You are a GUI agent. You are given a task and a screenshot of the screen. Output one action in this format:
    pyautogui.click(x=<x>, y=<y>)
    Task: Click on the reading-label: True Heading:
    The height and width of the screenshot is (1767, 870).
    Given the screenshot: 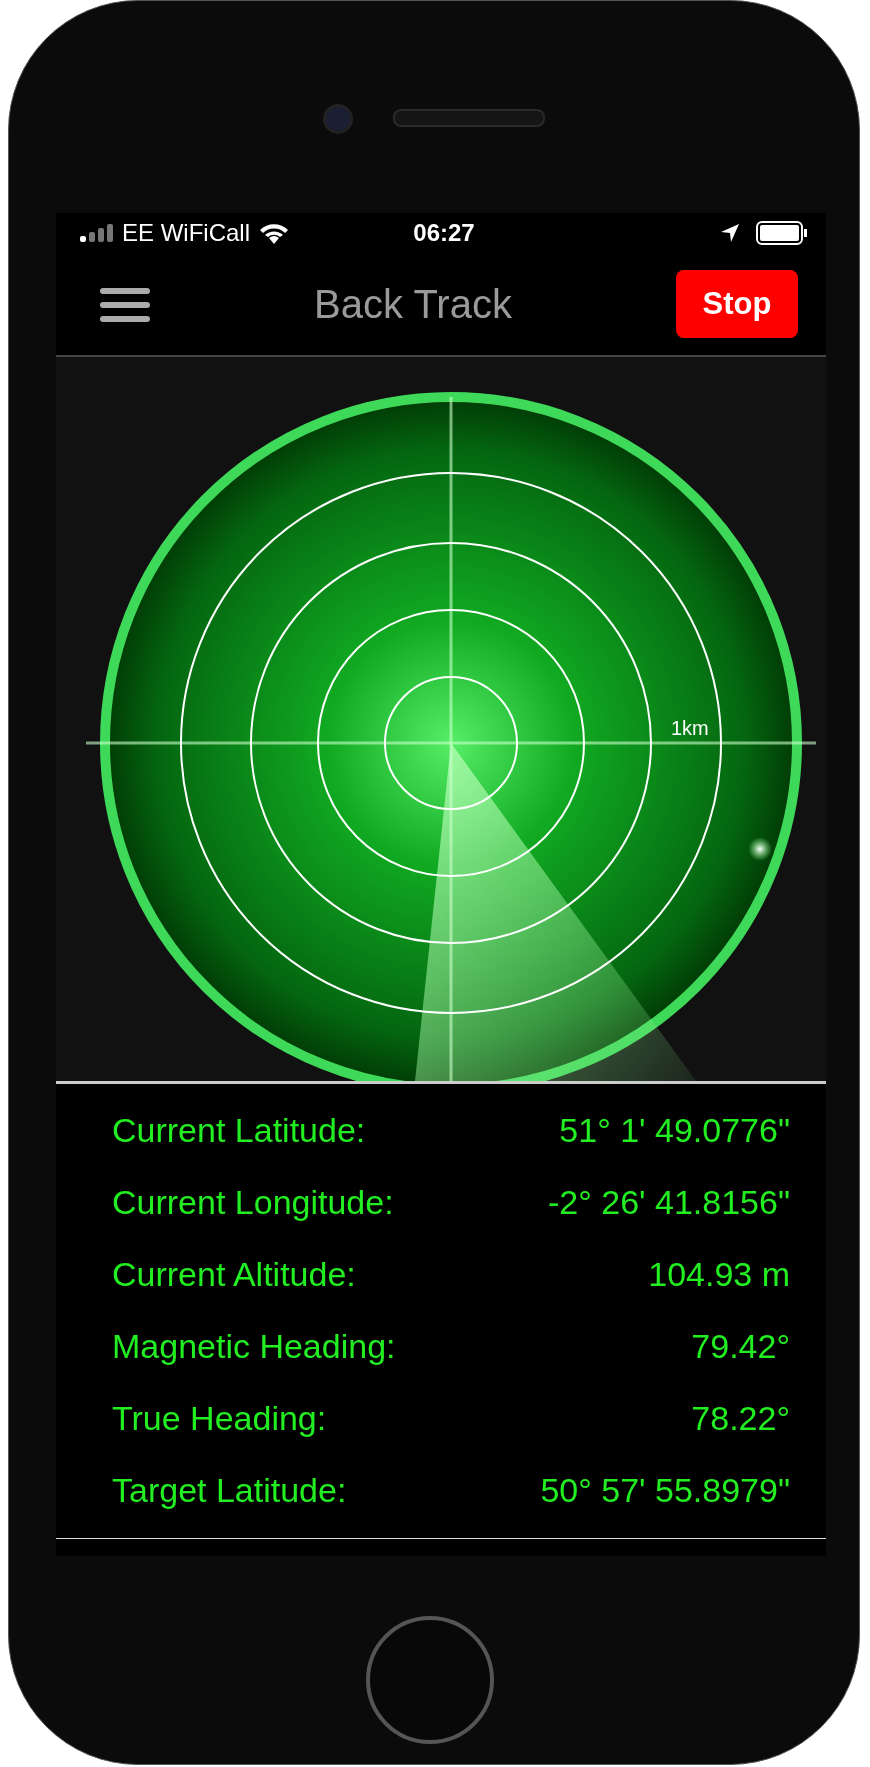 What is the action you would take?
    pyautogui.click(x=219, y=1418)
    